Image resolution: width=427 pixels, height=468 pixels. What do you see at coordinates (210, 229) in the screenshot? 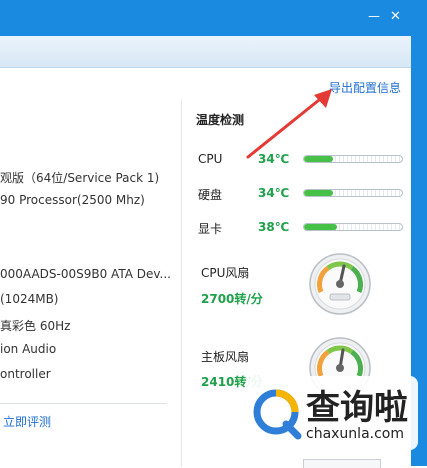
I see `gpu-temp-label: 显卡` at bounding box center [210, 229].